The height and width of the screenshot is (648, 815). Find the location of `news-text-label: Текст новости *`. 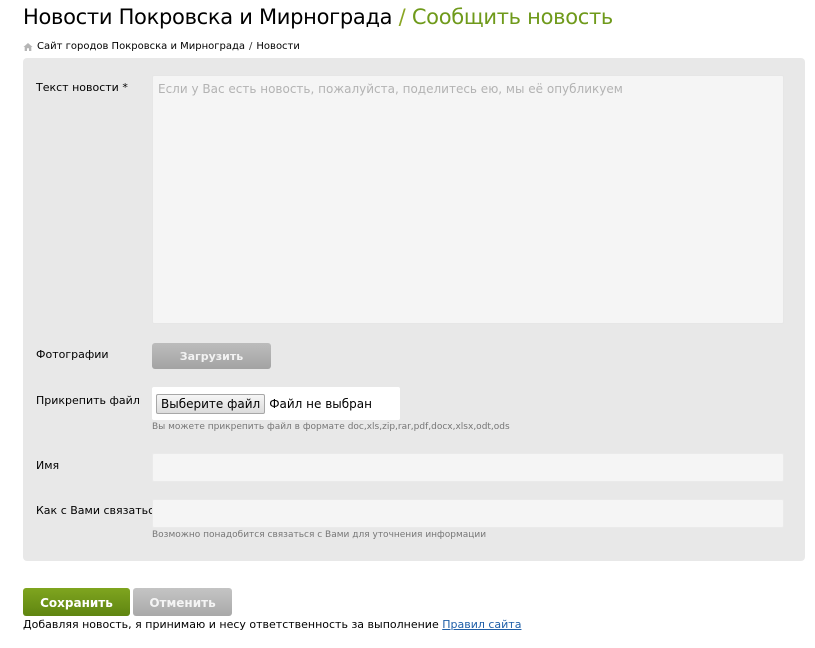

news-text-label: Текст новости * is located at coordinates (82, 87).